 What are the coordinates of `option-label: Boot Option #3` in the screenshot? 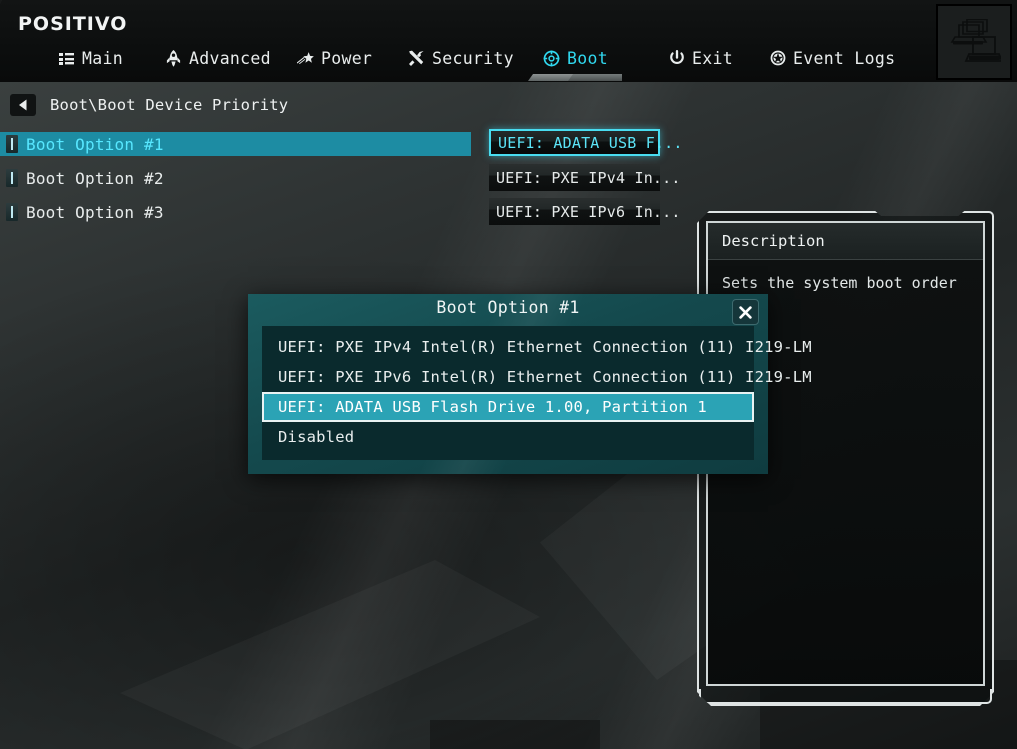 It's located at (95, 212).